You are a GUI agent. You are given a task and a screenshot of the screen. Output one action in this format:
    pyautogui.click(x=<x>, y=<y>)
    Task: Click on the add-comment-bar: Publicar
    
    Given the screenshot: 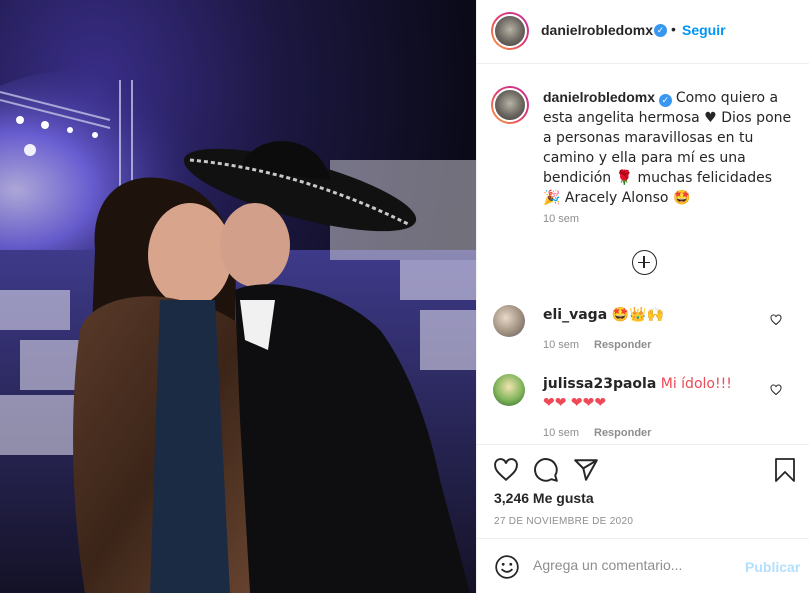 What is the action you would take?
    pyautogui.click(x=643, y=565)
    